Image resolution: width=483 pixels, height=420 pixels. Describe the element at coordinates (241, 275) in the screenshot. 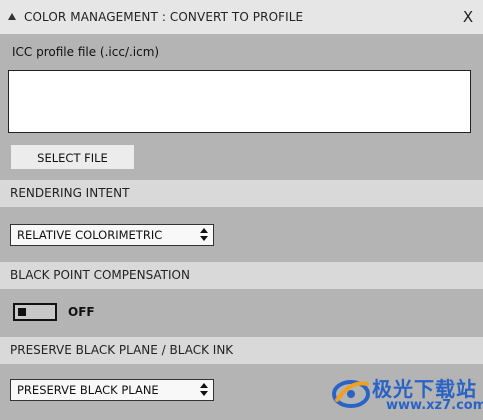

I see `black-point-compensation-header: BLACK POINT COMPENSATION` at that location.